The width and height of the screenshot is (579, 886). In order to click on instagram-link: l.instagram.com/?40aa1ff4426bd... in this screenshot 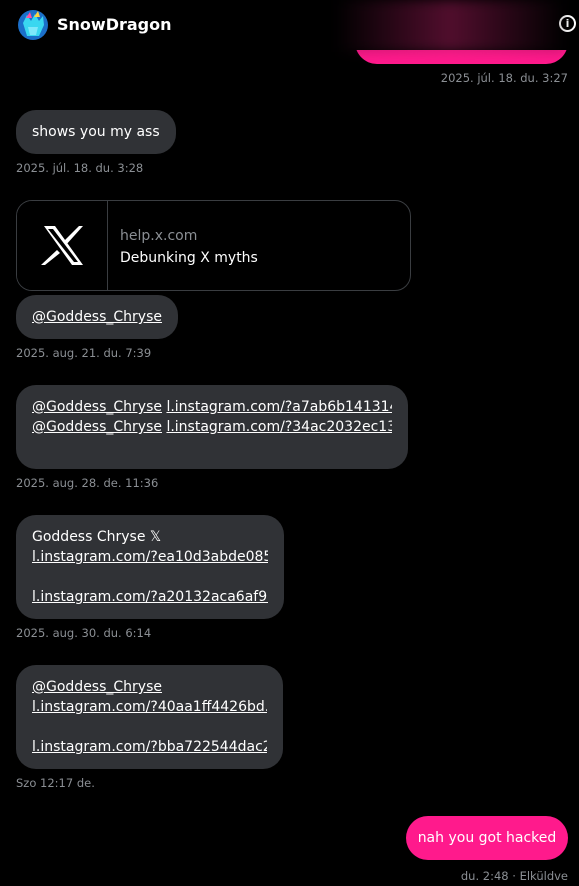, I will do `click(149, 707)`.